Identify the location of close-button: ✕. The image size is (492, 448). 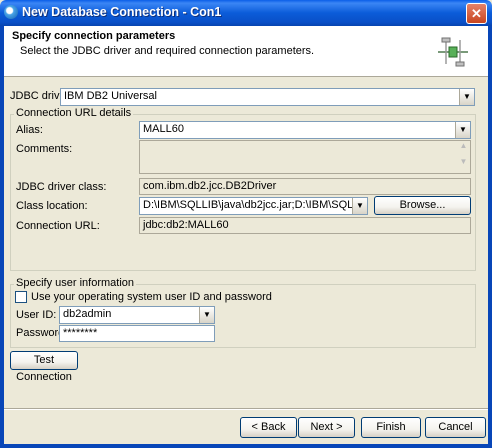
(476, 13).